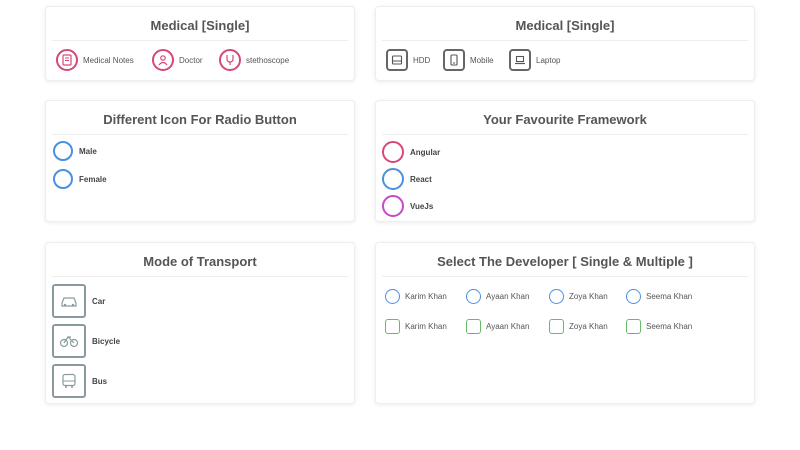 The image size is (800, 450). I want to click on angular-label: Angular, so click(425, 152).